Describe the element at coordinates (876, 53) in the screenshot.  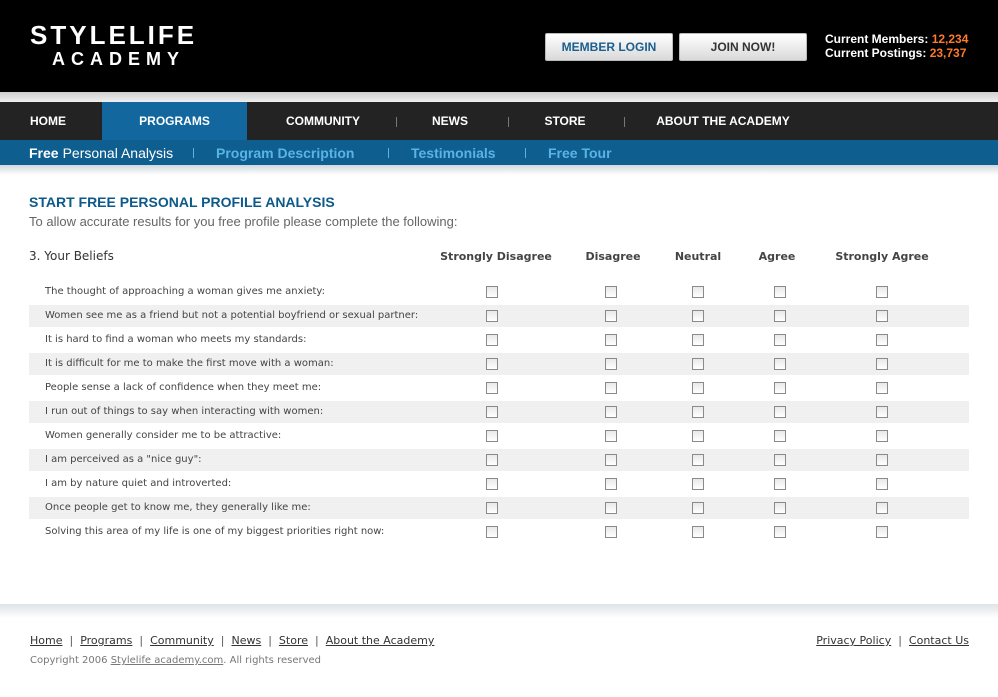
I see `postings-label: Current Postings:` at that location.